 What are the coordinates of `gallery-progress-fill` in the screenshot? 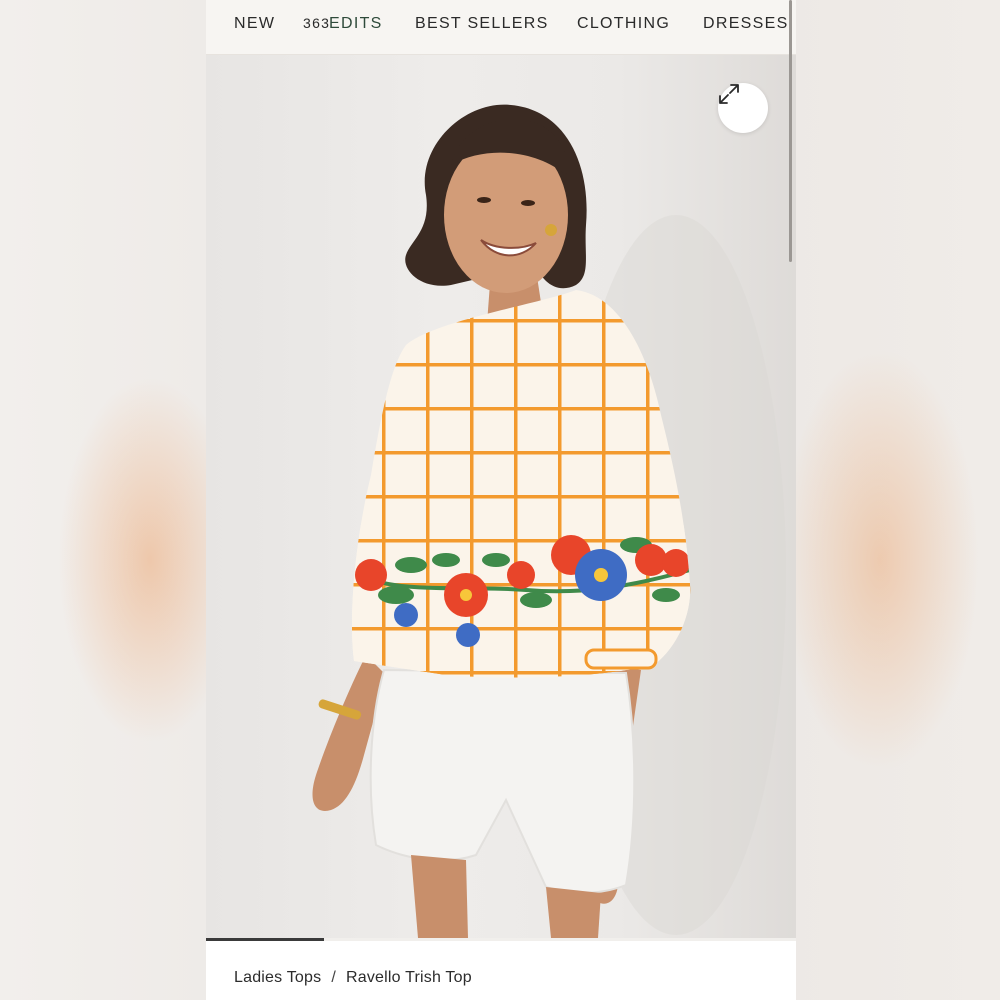 It's located at (265, 939).